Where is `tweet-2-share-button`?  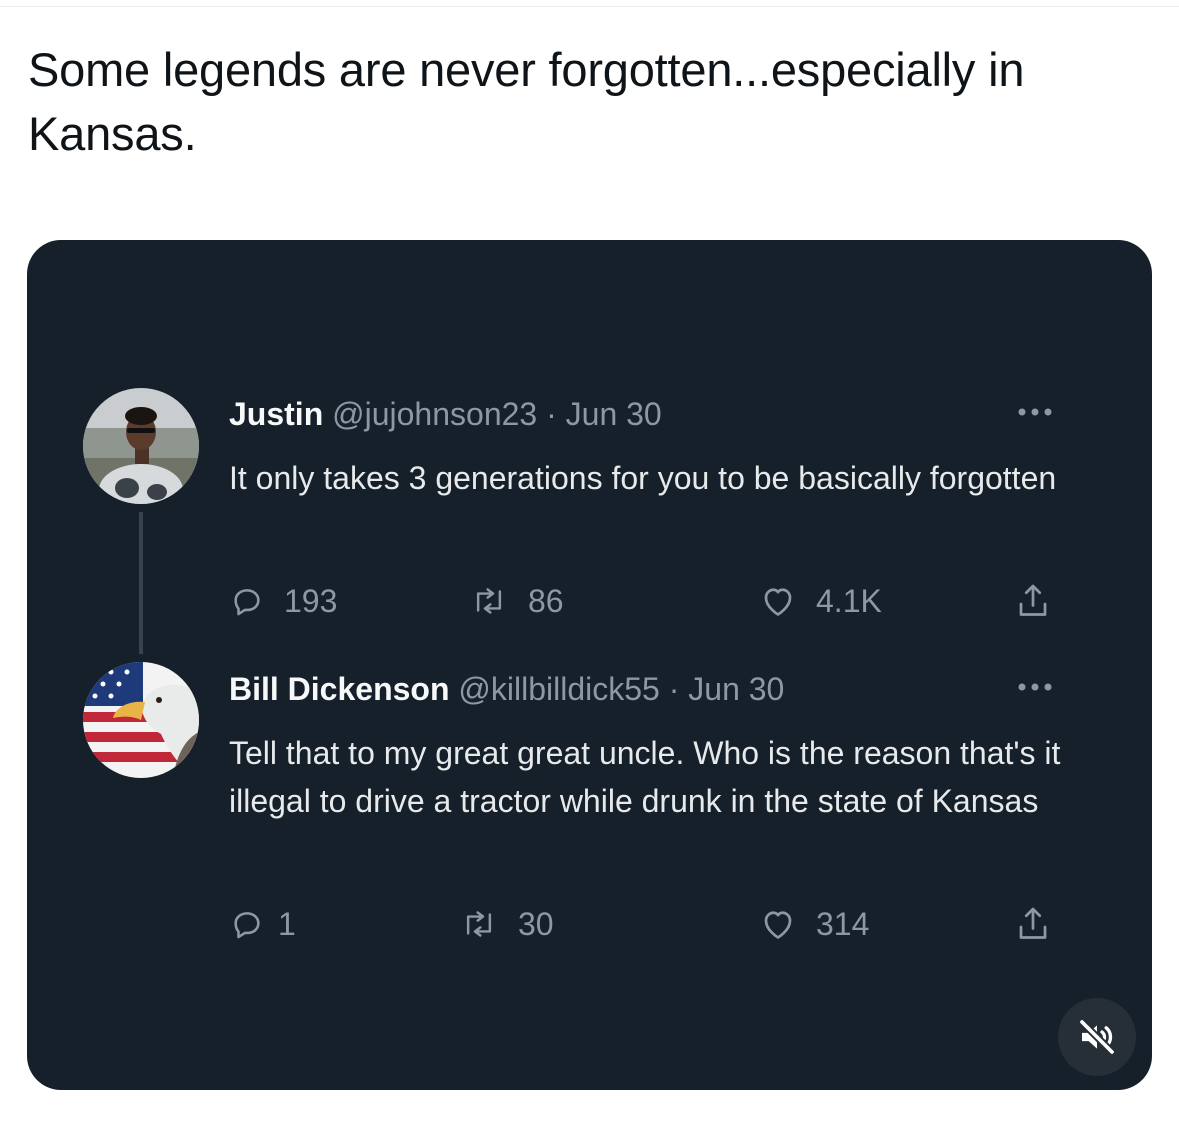
tweet-2-share-button is located at coordinates (1033, 924).